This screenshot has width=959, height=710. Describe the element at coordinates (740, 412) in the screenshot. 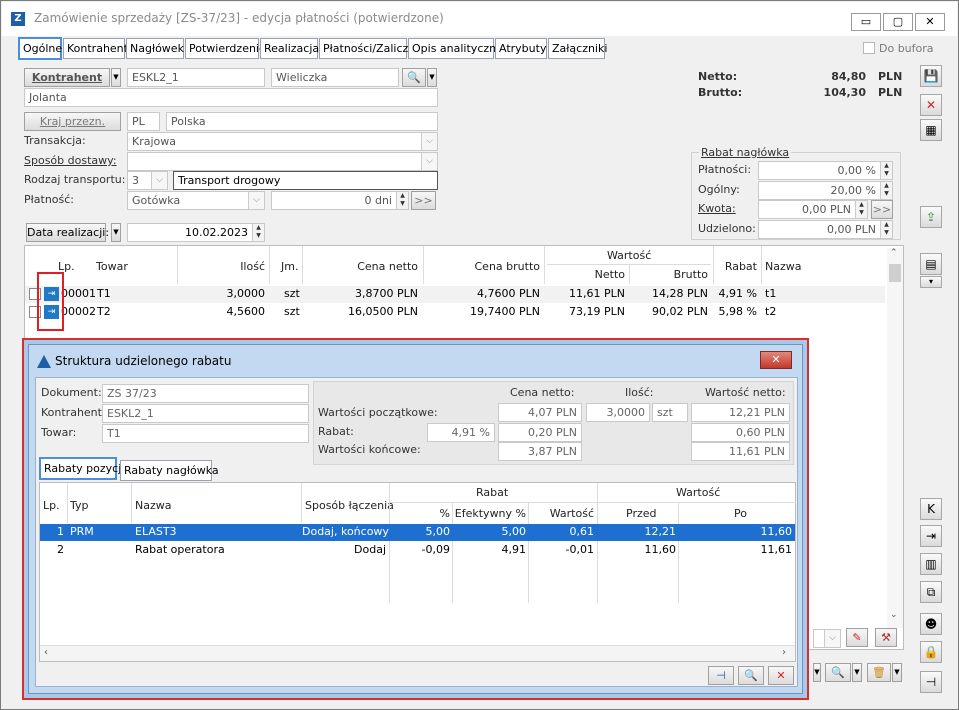

I see `wp-wartosc-field: 12,21 PLN` at that location.